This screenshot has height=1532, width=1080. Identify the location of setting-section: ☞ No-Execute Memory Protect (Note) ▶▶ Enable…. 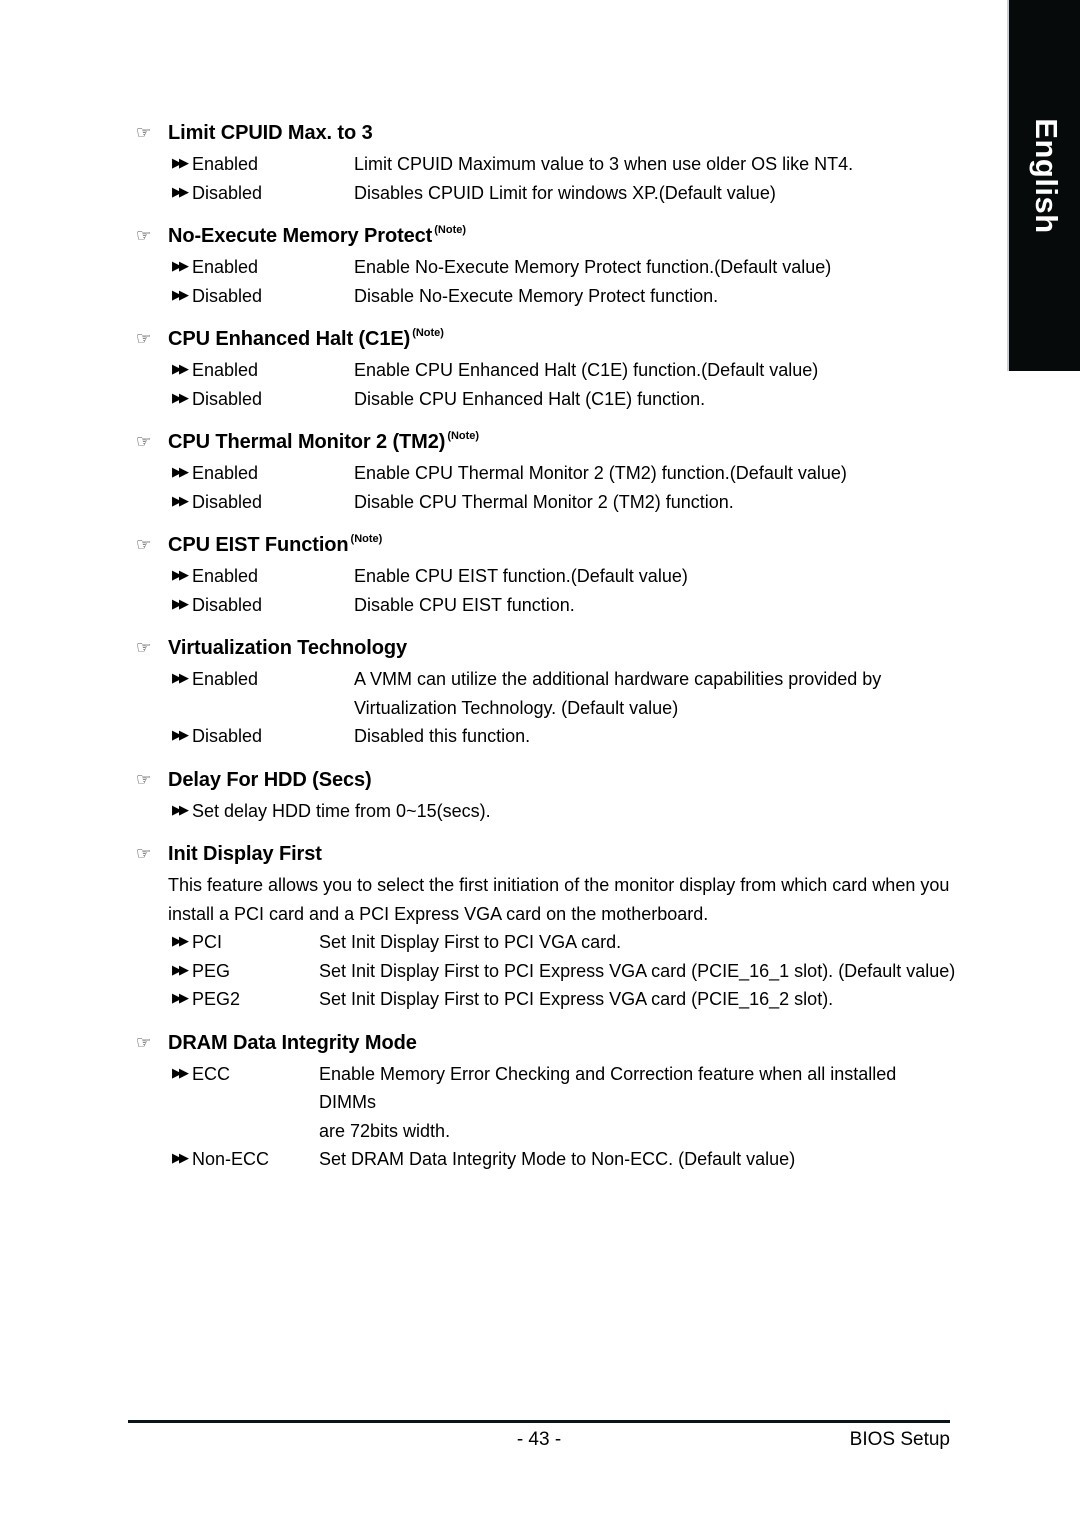
(546, 265).